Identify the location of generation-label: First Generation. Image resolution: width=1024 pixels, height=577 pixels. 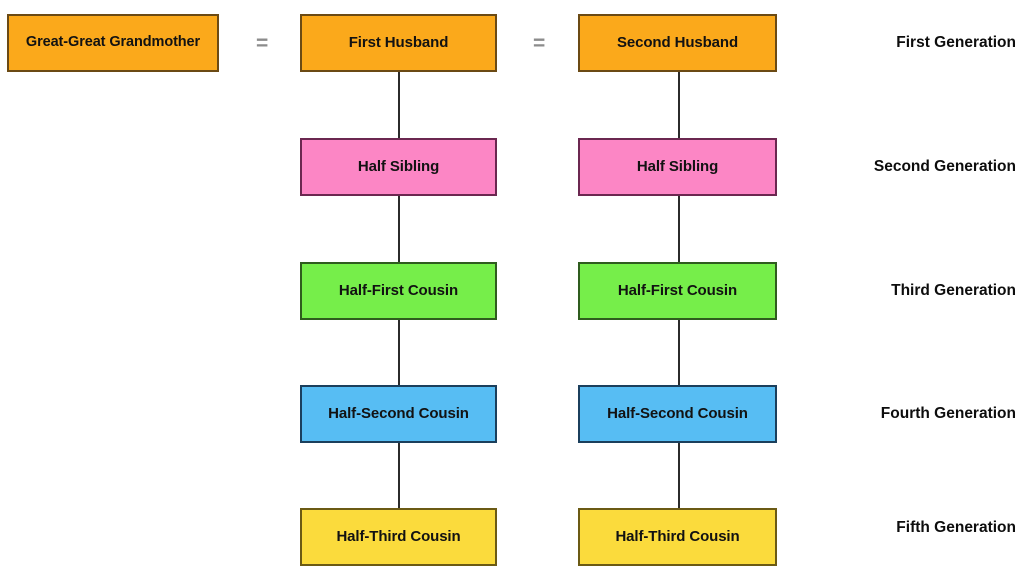
(956, 42).